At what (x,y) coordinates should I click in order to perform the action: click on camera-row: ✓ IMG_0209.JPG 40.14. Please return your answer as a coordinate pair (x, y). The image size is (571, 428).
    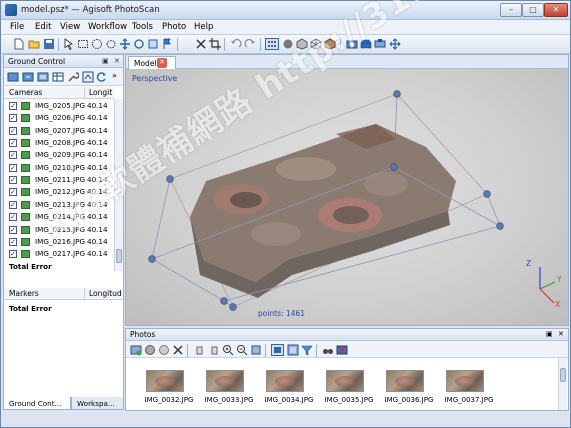
    Looking at the image, I should click on (59, 155).